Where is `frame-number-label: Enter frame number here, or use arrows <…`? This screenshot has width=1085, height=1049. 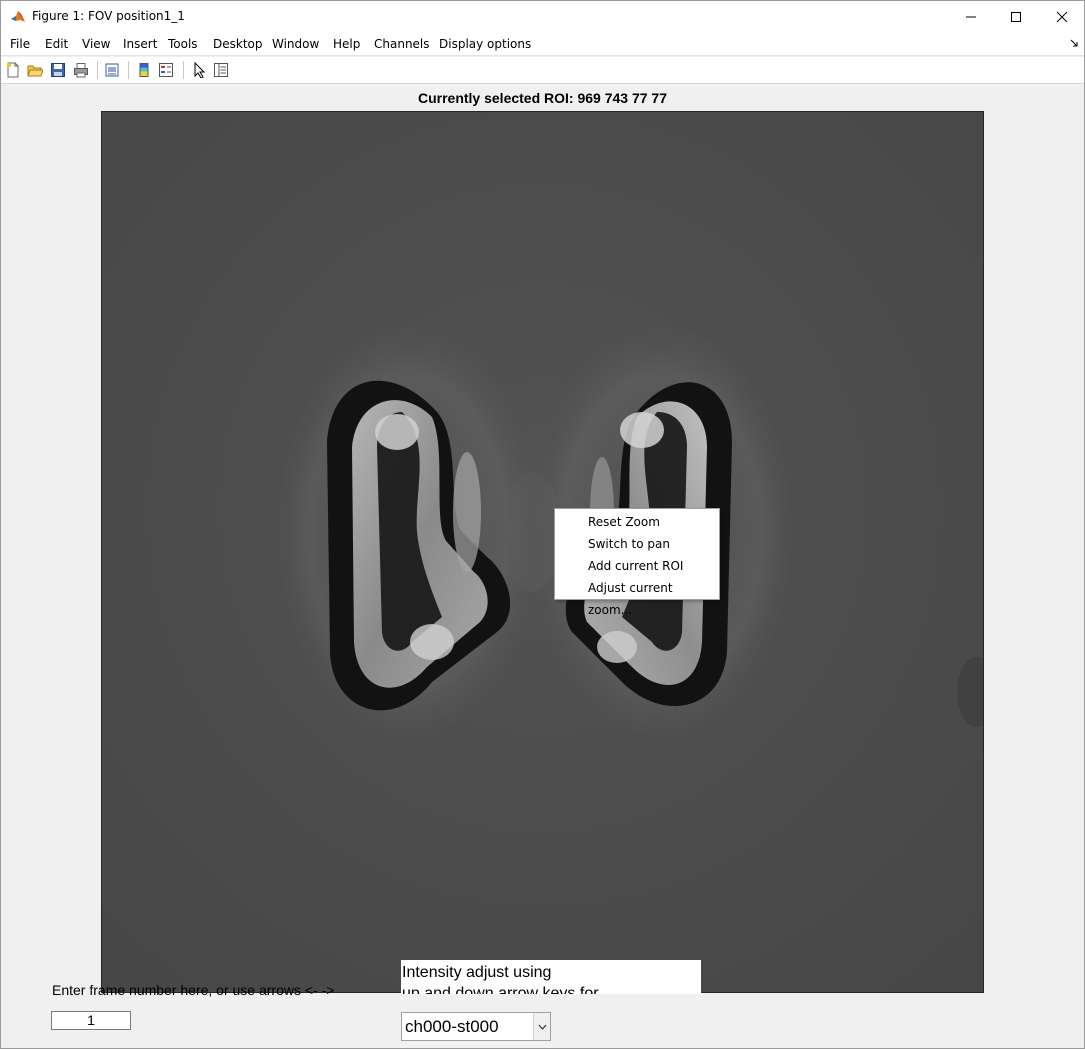 frame-number-label: Enter frame number here, or use arrows <… is located at coordinates (193, 990).